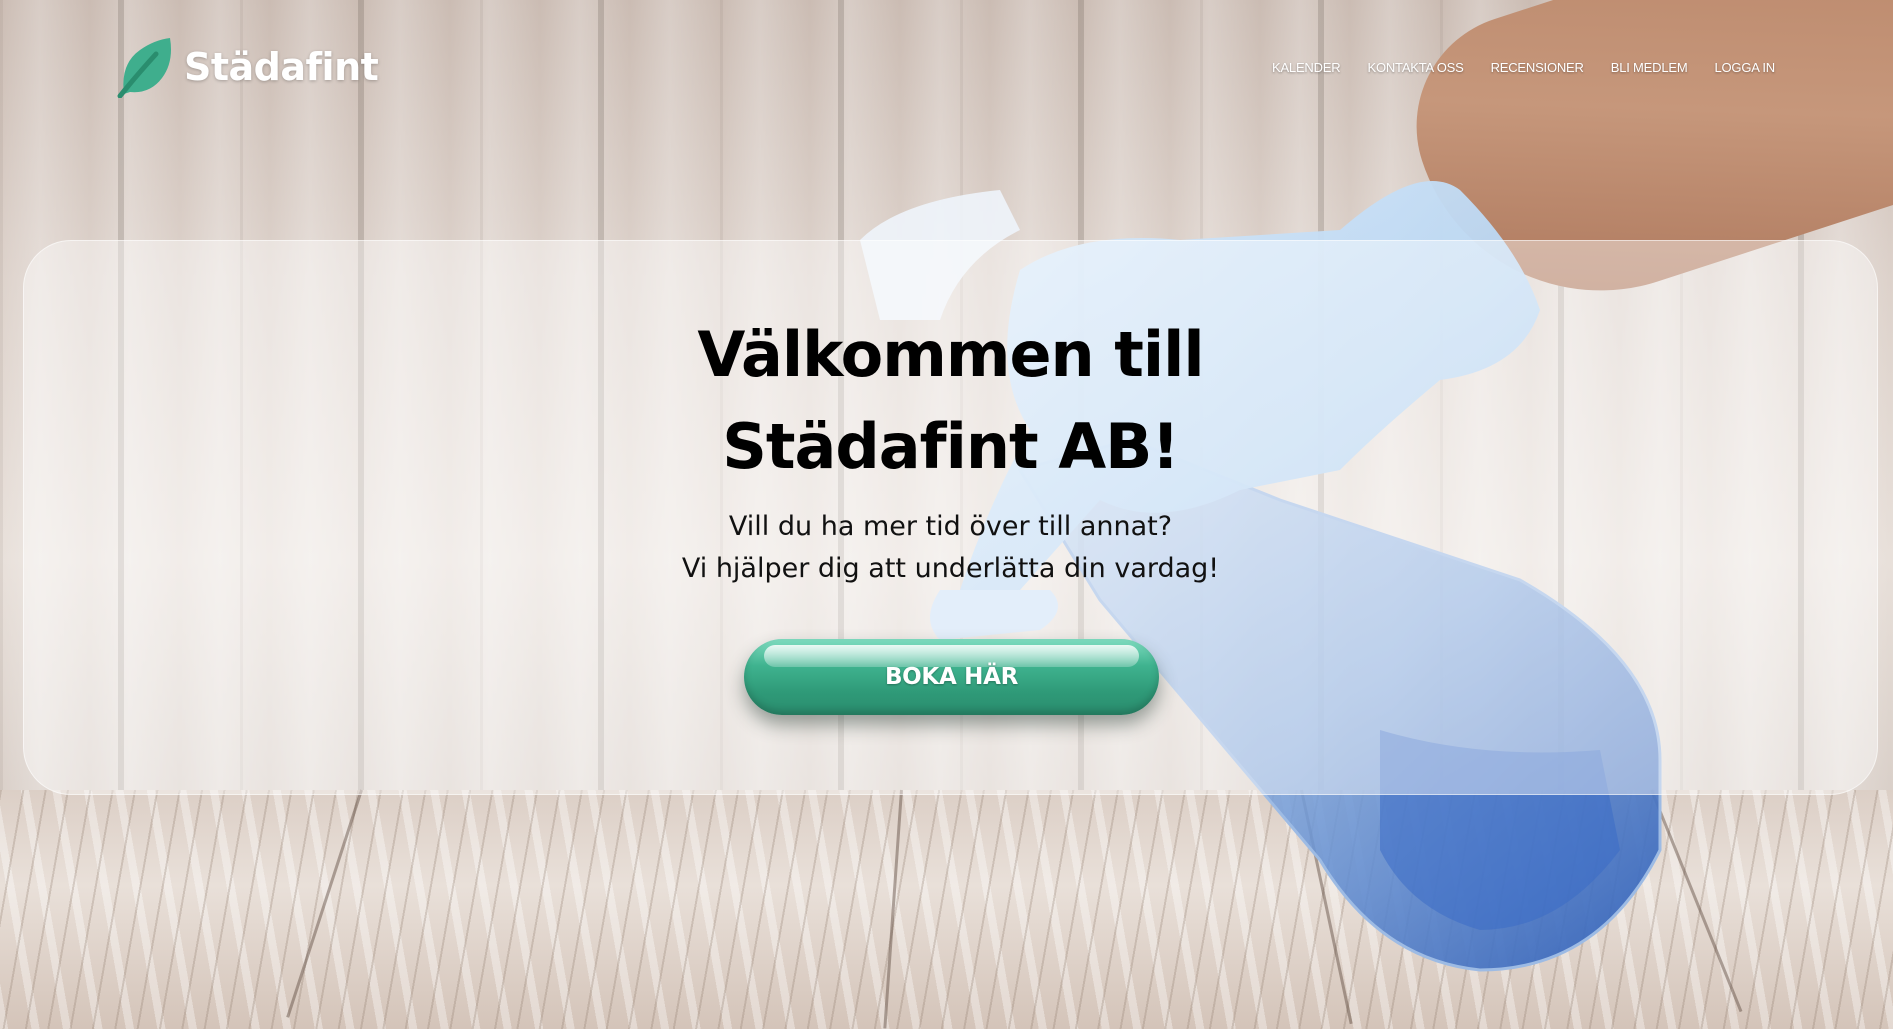 Image resolution: width=1893 pixels, height=1029 pixels. Describe the element at coordinates (950, 526) in the screenshot. I see `hero-subtitle-line-1: Vill du ha mer tid över till annat?` at that location.